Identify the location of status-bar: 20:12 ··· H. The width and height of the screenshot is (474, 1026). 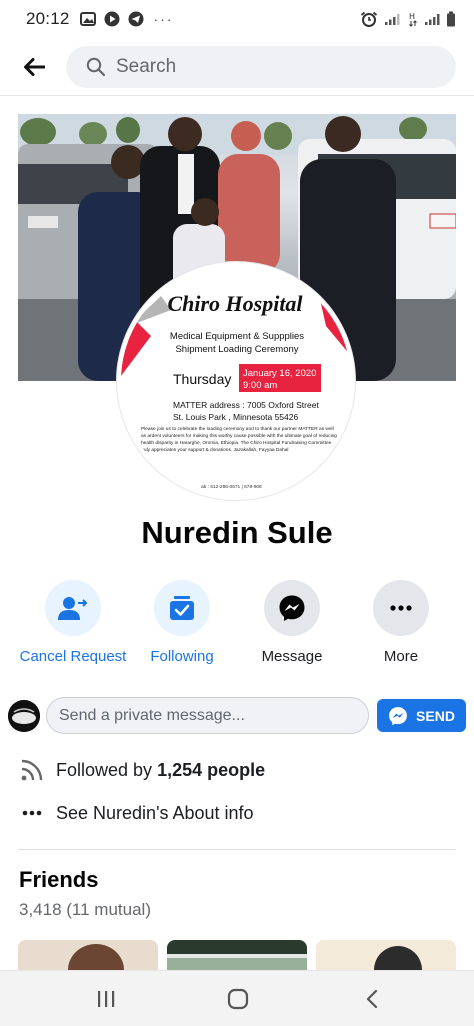
(237, 19).